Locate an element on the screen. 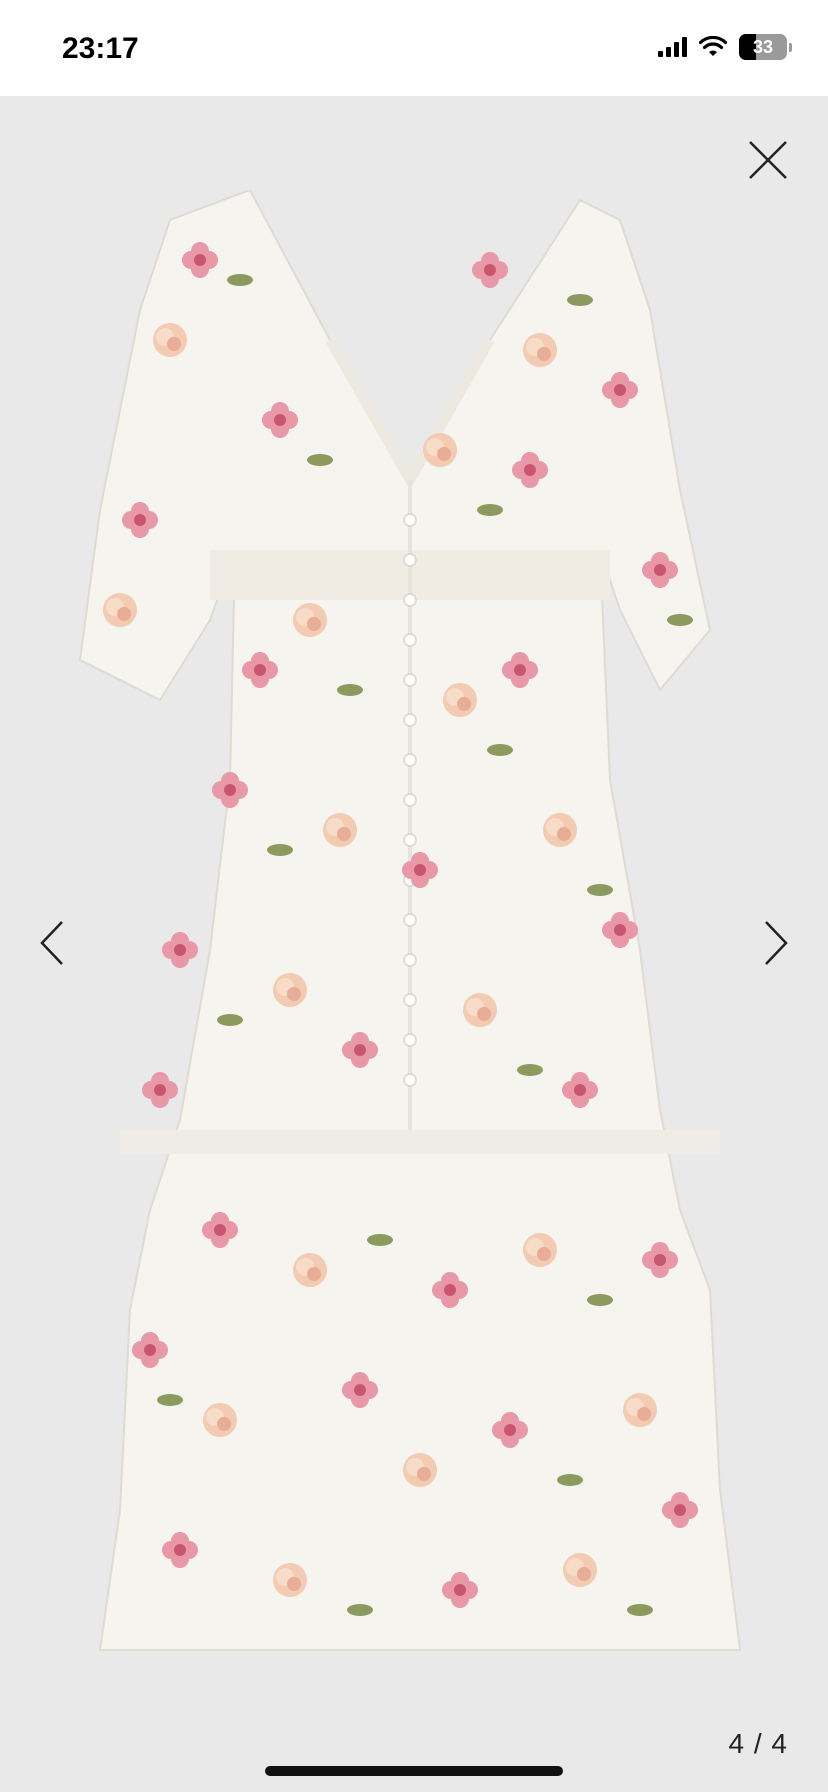  battery-level: 33 is located at coordinates (763, 46).